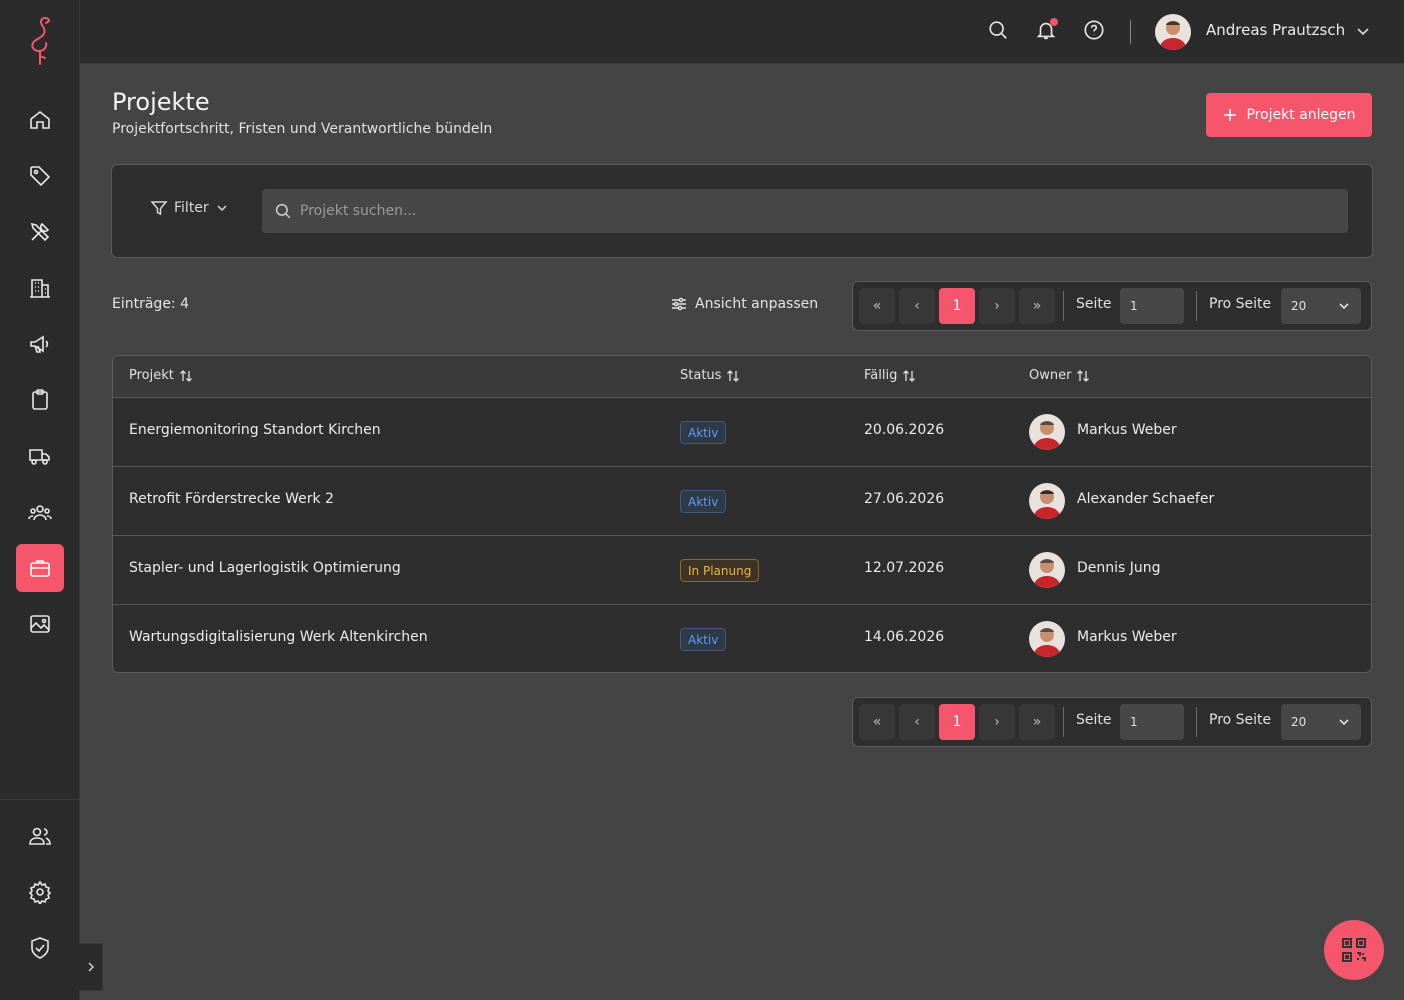 The width and height of the screenshot is (1404, 1000). Describe the element at coordinates (1146, 499) in the screenshot. I see `owner-name: Alexander Schaefer` at that location.